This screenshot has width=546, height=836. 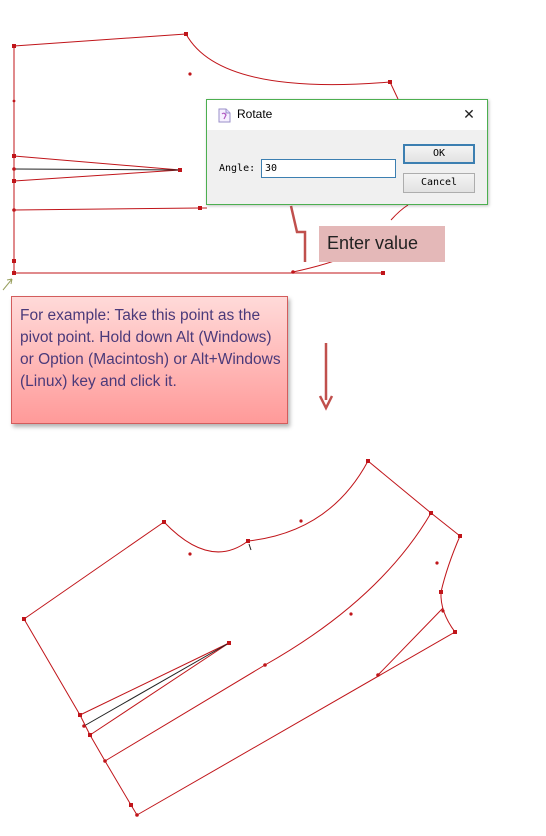 I want to click on rotated-outline-top, so click(x=94, y=570).